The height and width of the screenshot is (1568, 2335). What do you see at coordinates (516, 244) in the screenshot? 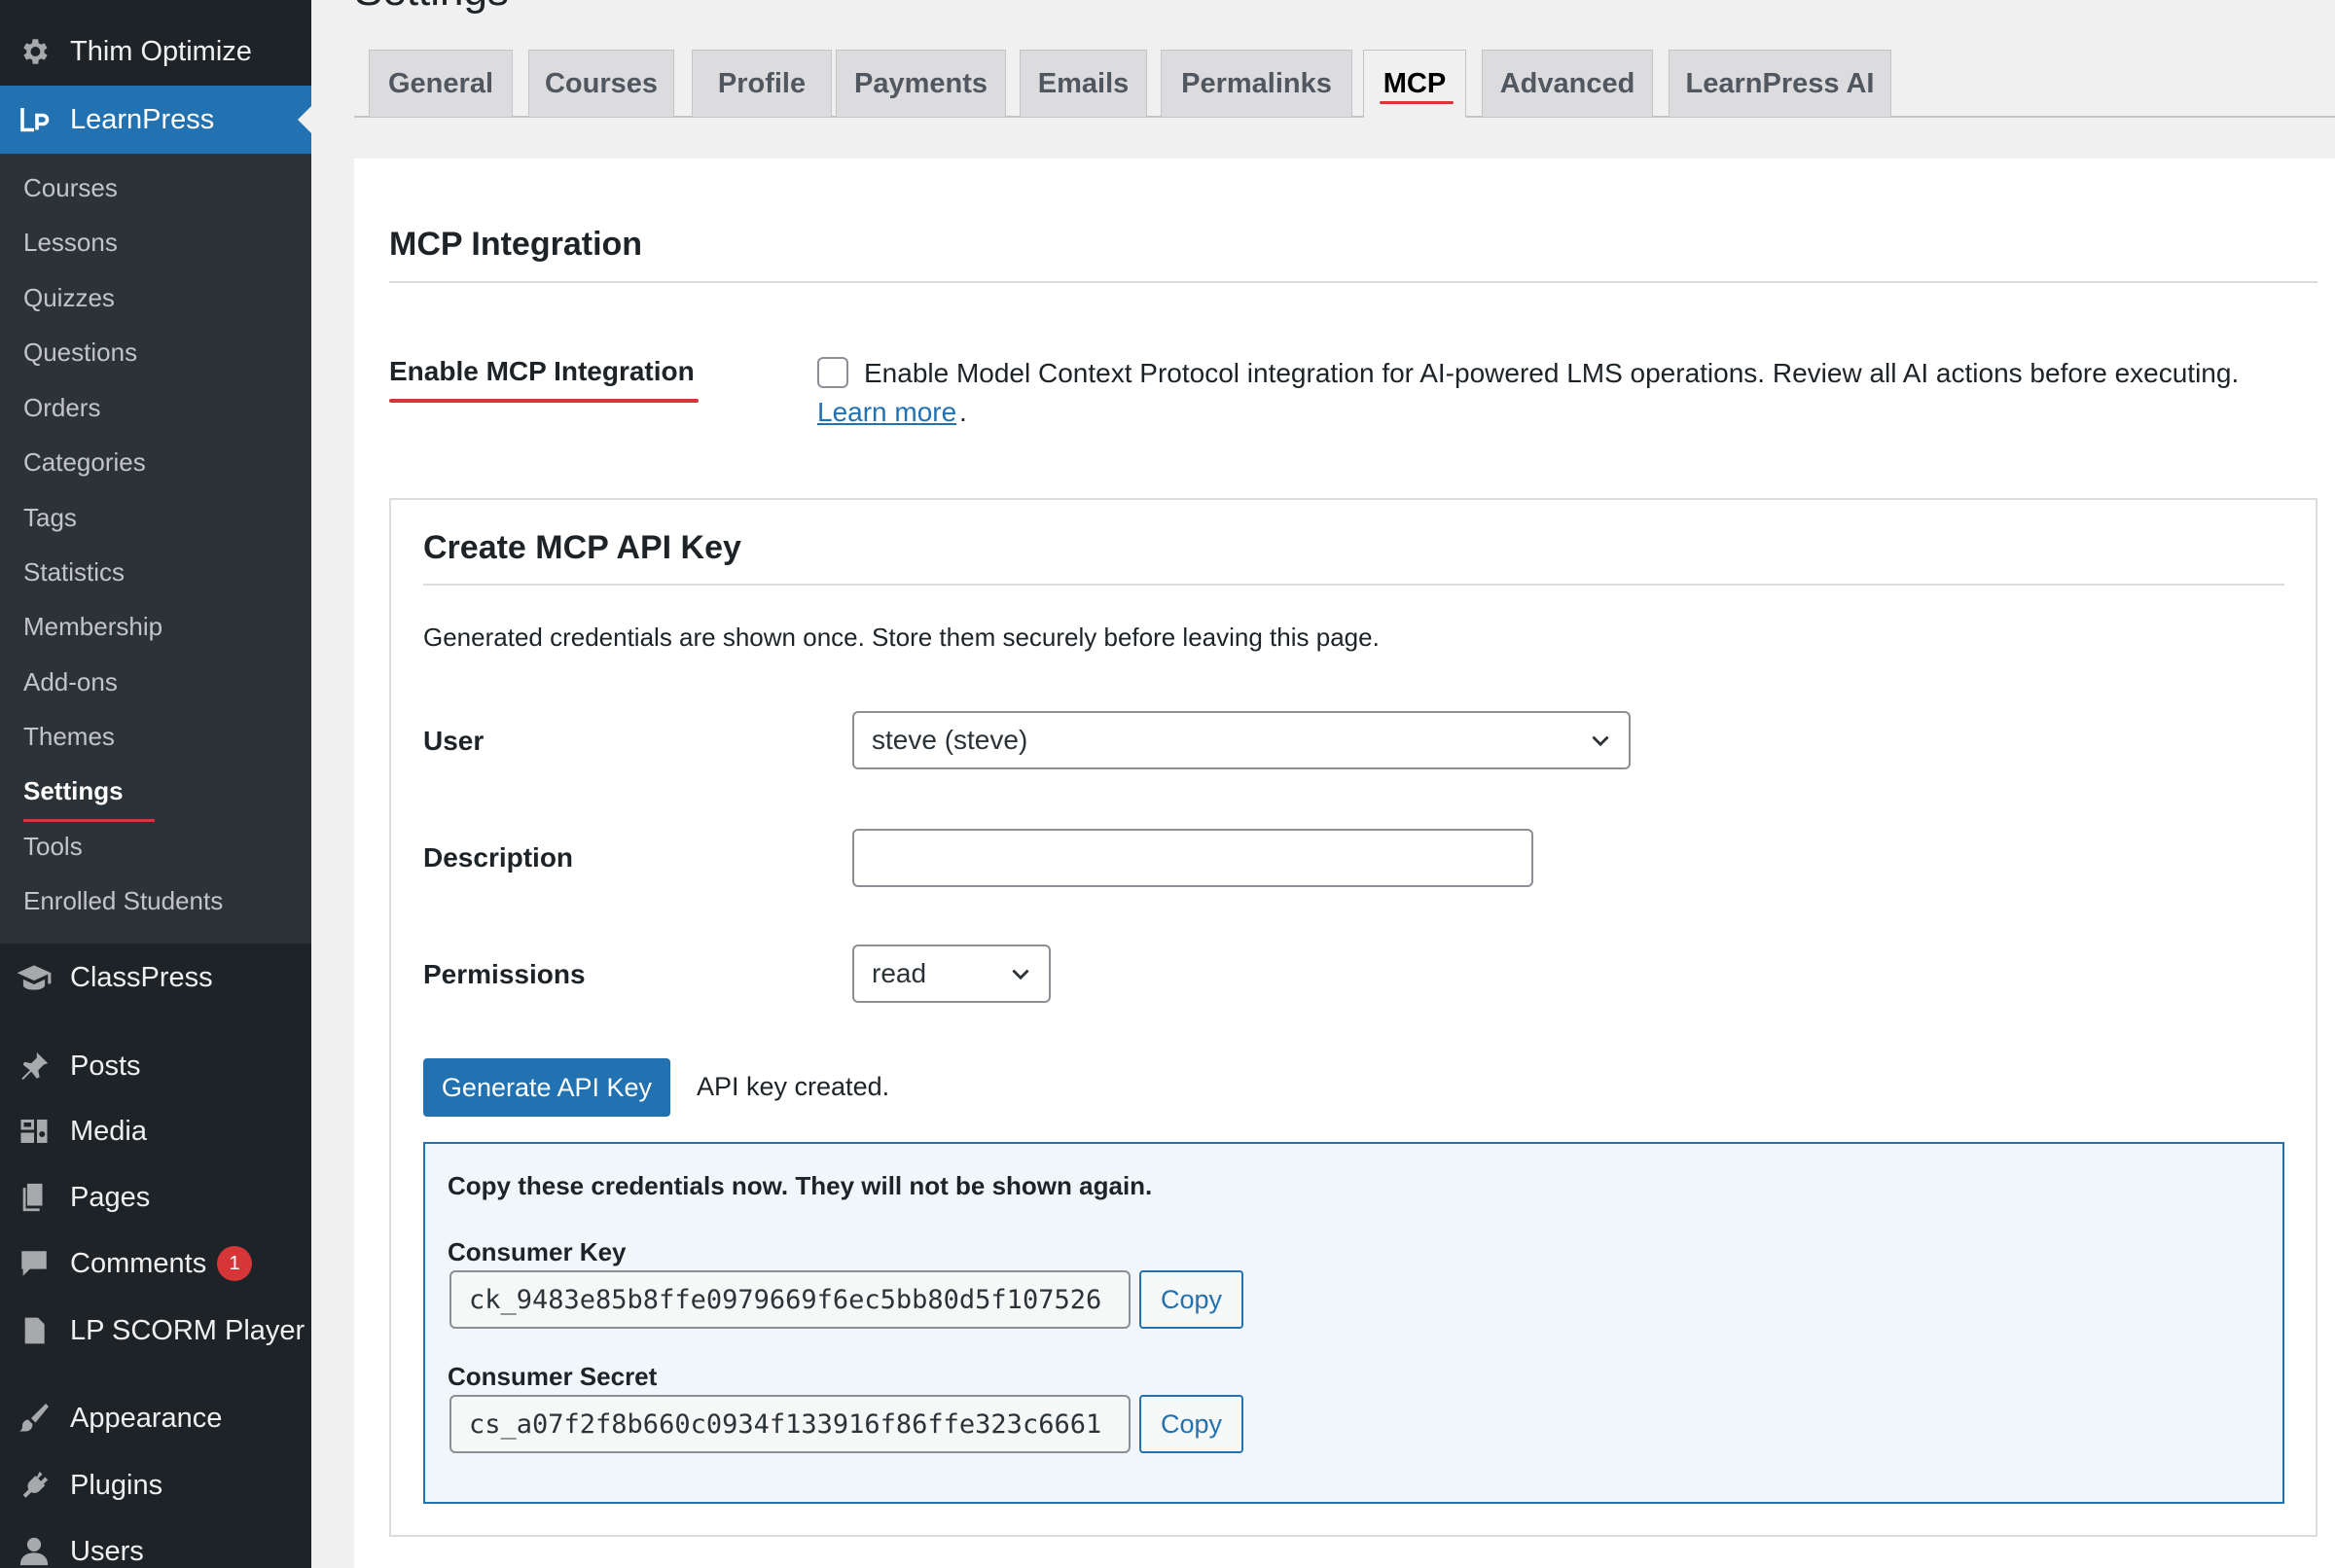
I see `section-title: MCP Integration` at bounding box center [516, 244].